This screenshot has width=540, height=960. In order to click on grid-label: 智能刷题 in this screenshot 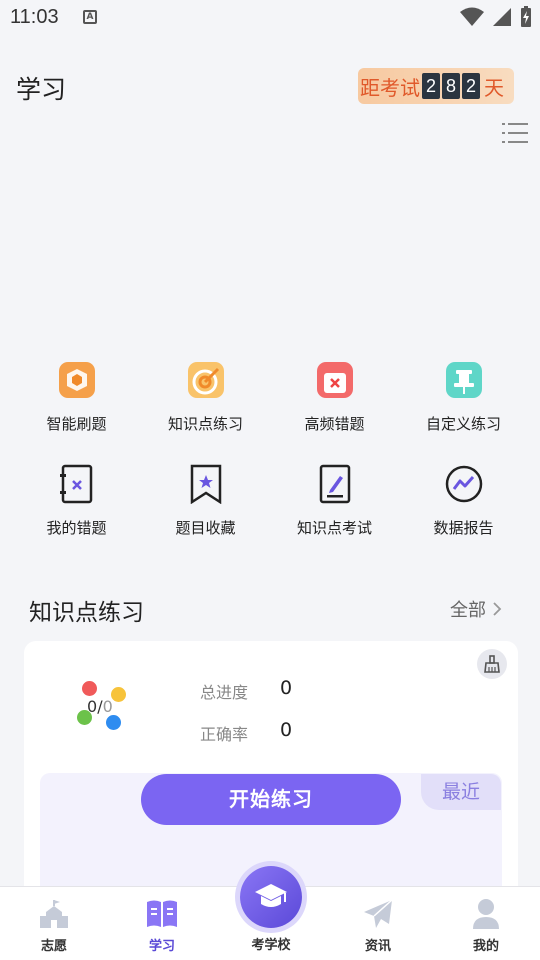, I will do `click(76, 424)`.